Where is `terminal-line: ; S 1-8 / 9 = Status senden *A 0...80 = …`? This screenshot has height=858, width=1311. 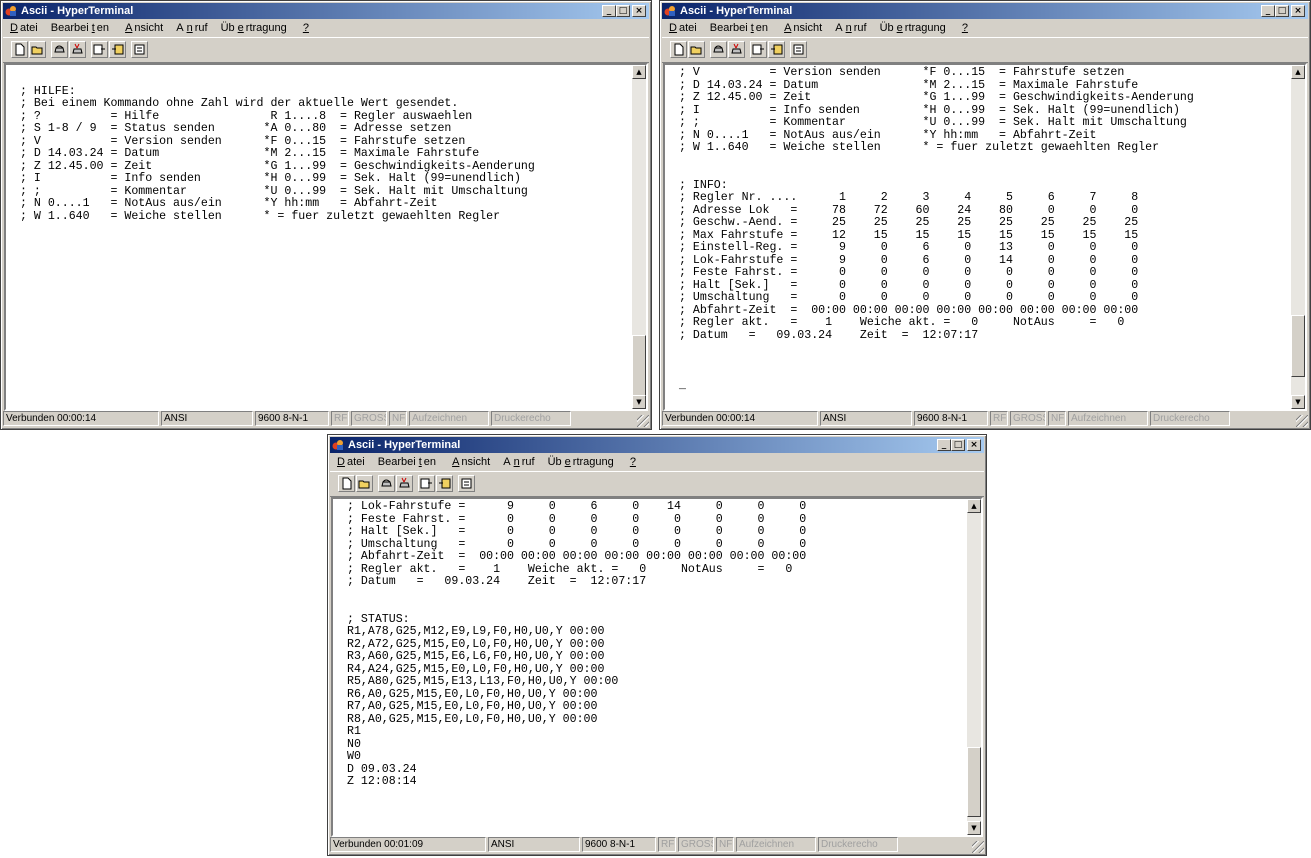
terminal-line: ; S 1-8 / 9 = Status senden *A 0...80 = … is located at coordinates (236, 128).